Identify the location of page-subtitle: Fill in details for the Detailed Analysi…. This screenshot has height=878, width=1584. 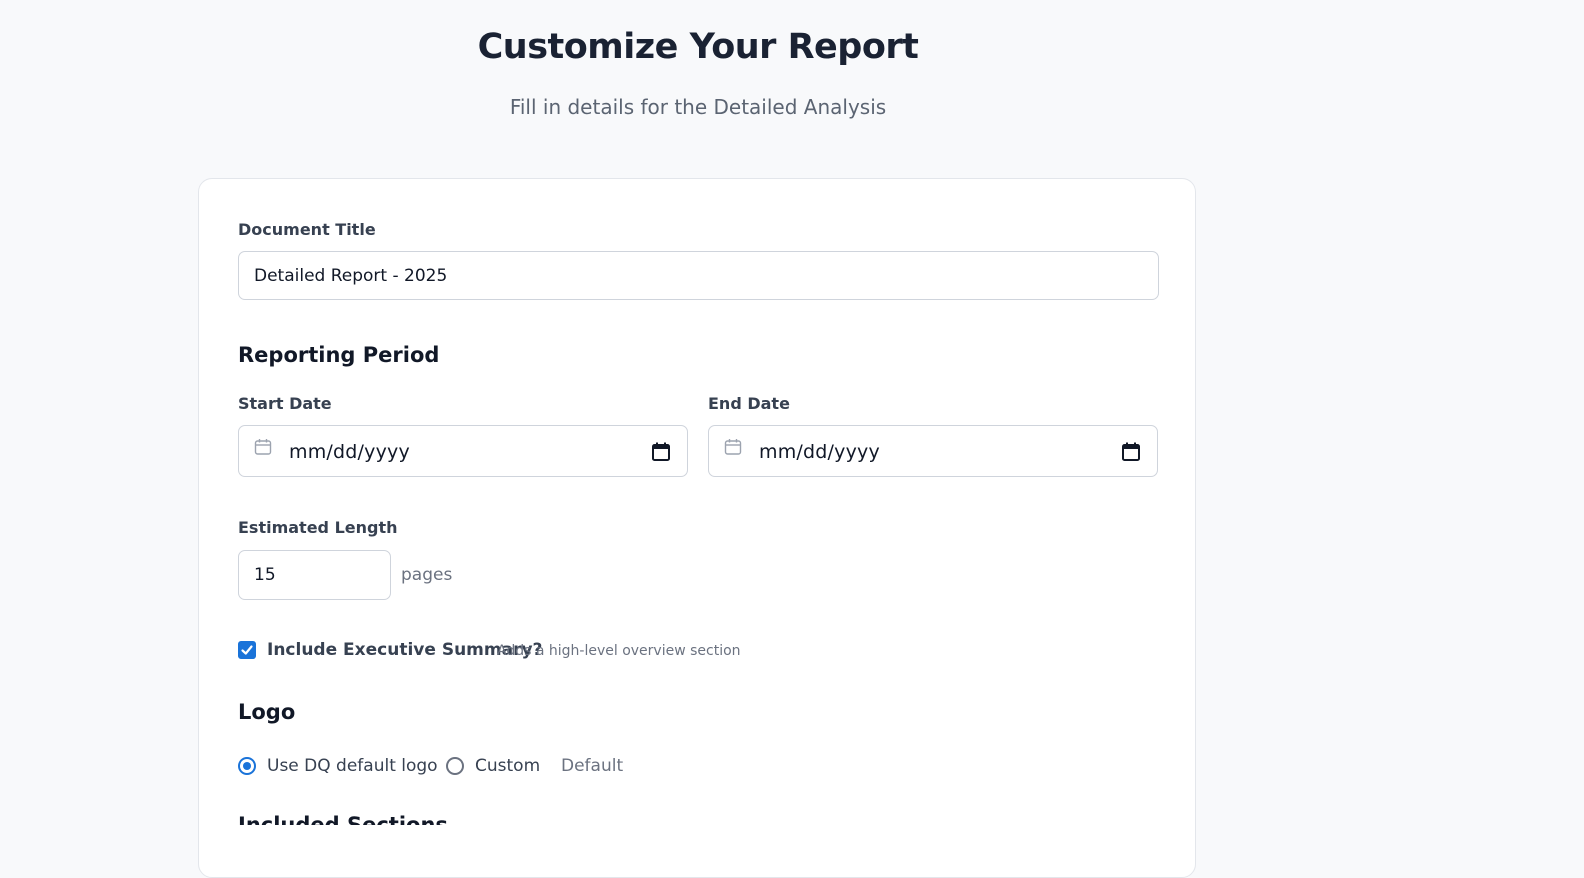
(698, 107).